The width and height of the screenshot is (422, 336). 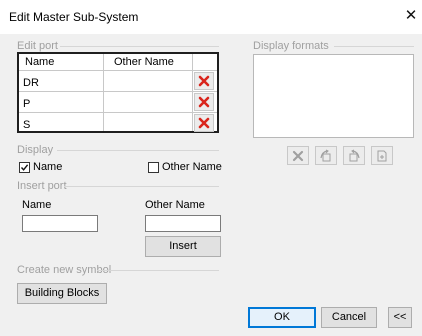 I want to click on display-formats-divider, so click(x=374, y=46).